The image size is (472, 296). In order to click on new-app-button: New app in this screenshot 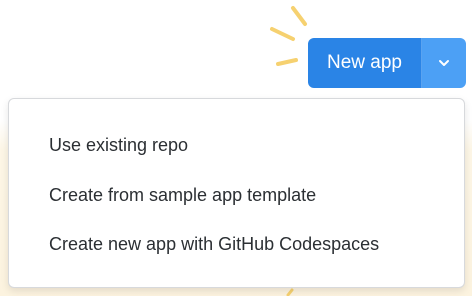, I will do `click(364, 63)`.